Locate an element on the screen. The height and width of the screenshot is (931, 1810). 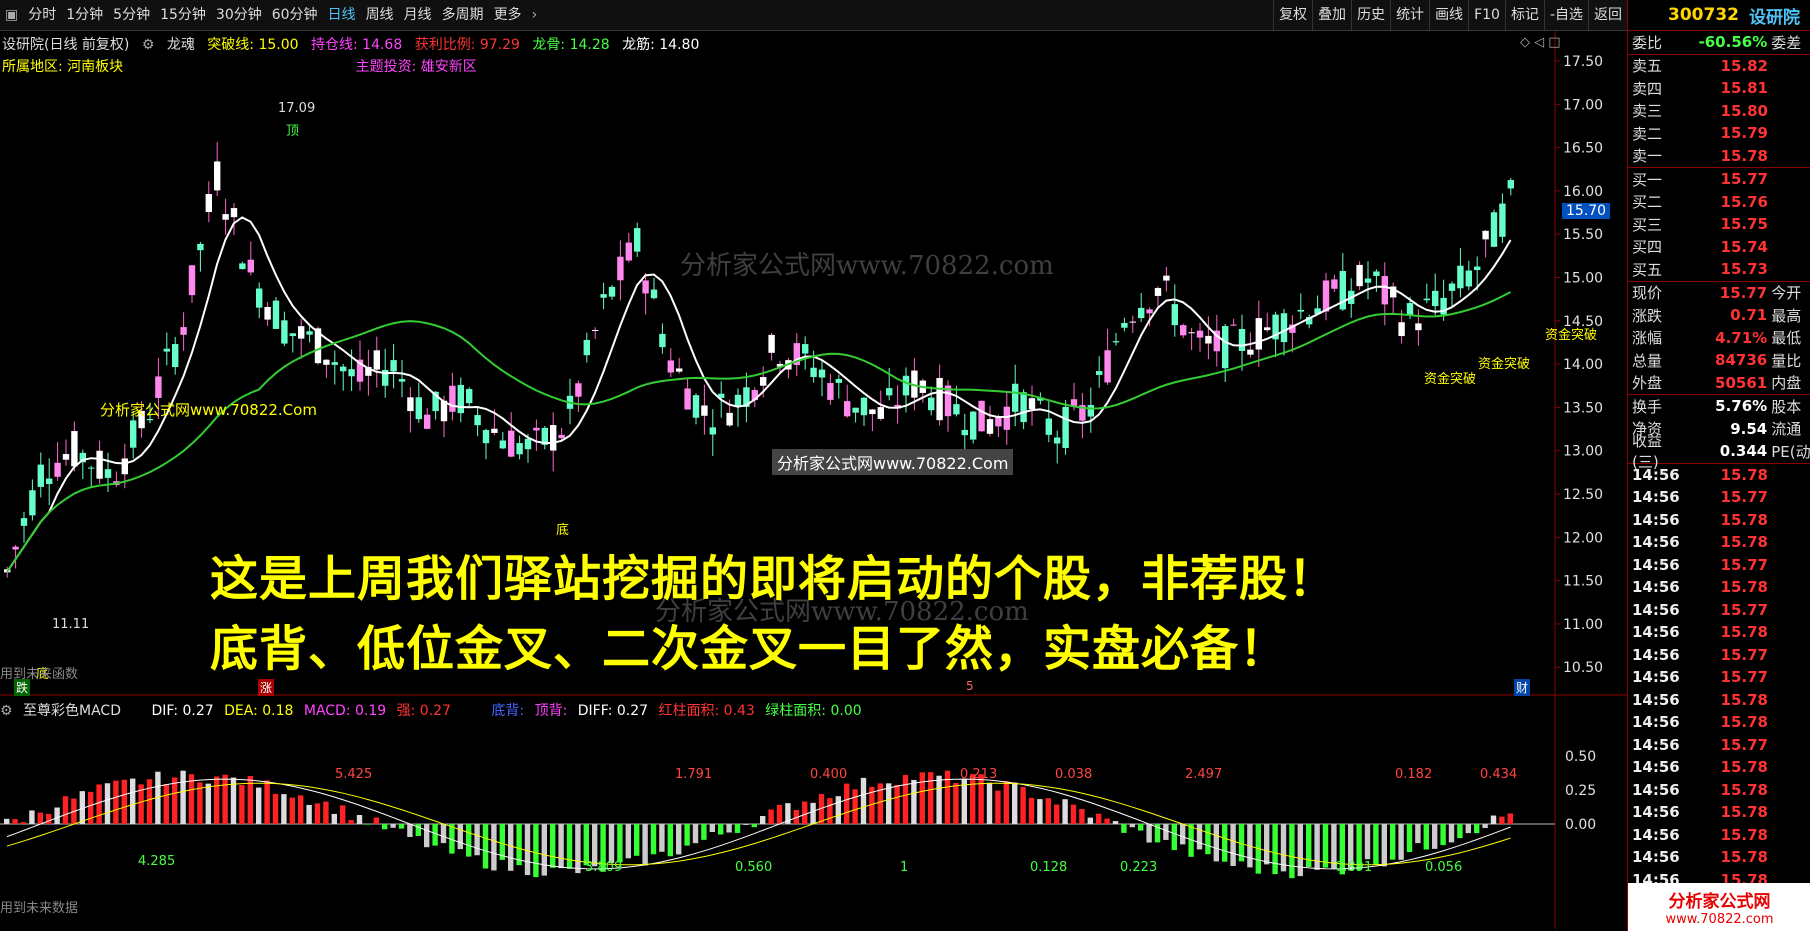
macd-settings-icon: ⚙ is located at coordinates (6, 711).